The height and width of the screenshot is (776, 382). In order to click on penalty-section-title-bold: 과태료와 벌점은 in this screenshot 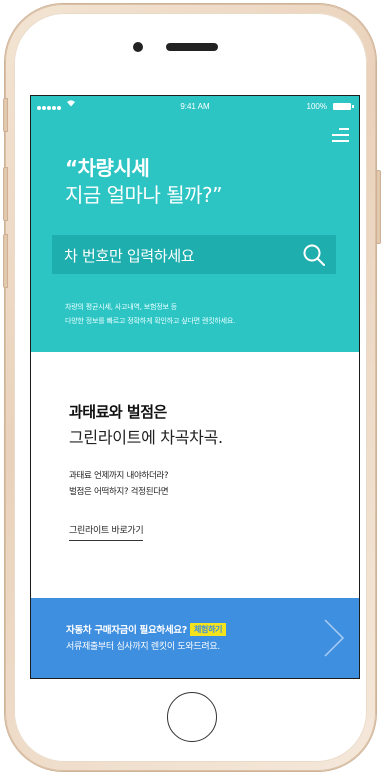, I will do `click(118, 412)`.